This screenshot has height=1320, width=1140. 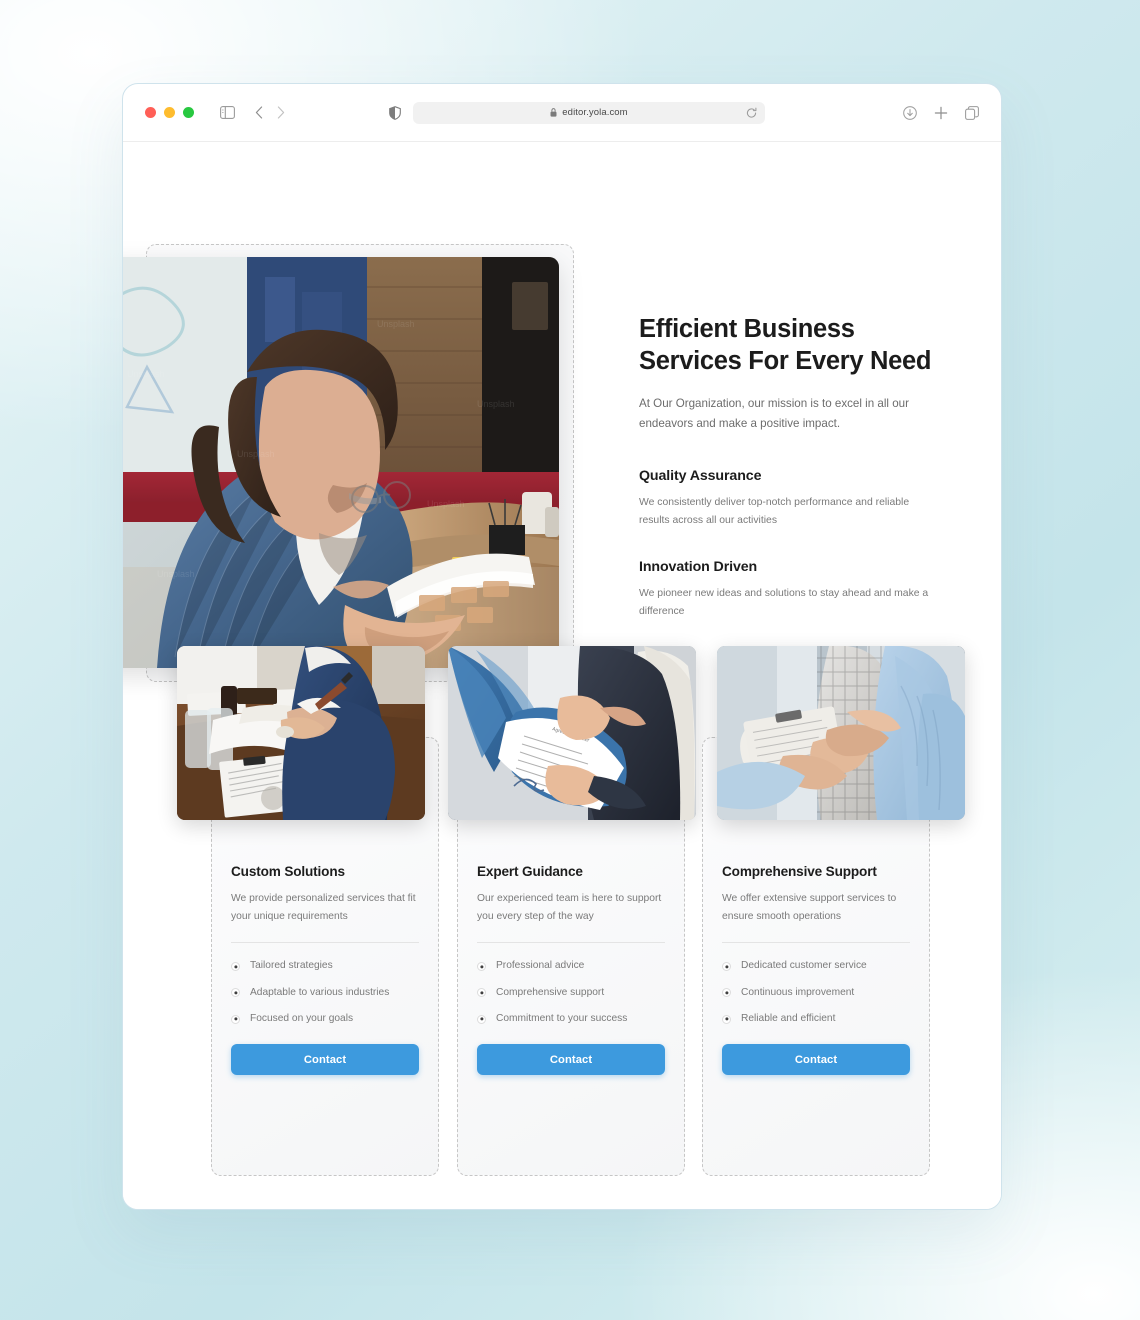 What do you see at coordinates (281, 112) in the screenshot?
I see `chevron-right-icon` at bounding box center [281, 112].